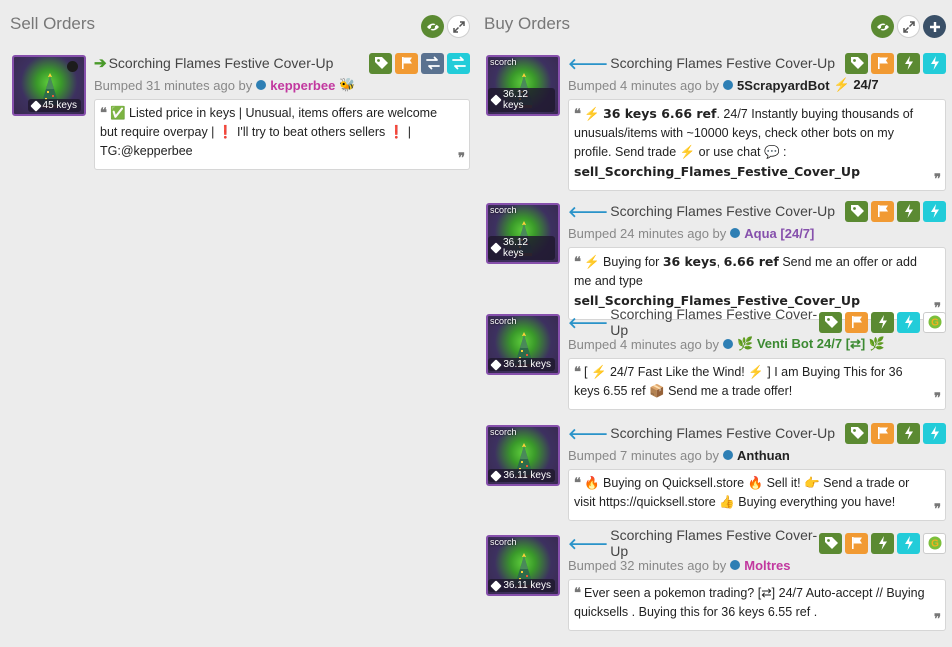 The width and height of the screenshot is (952, 647). I want to click on bumped-row: Bumped 7 minutes ago by Anthuan, so click(757, 455).